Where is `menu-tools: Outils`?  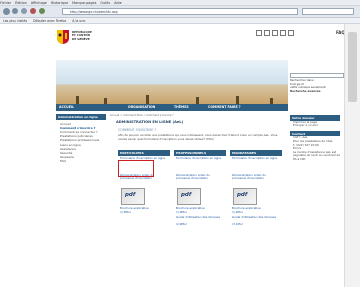
menu-tools: Outils is located at coordinates (105, 3).